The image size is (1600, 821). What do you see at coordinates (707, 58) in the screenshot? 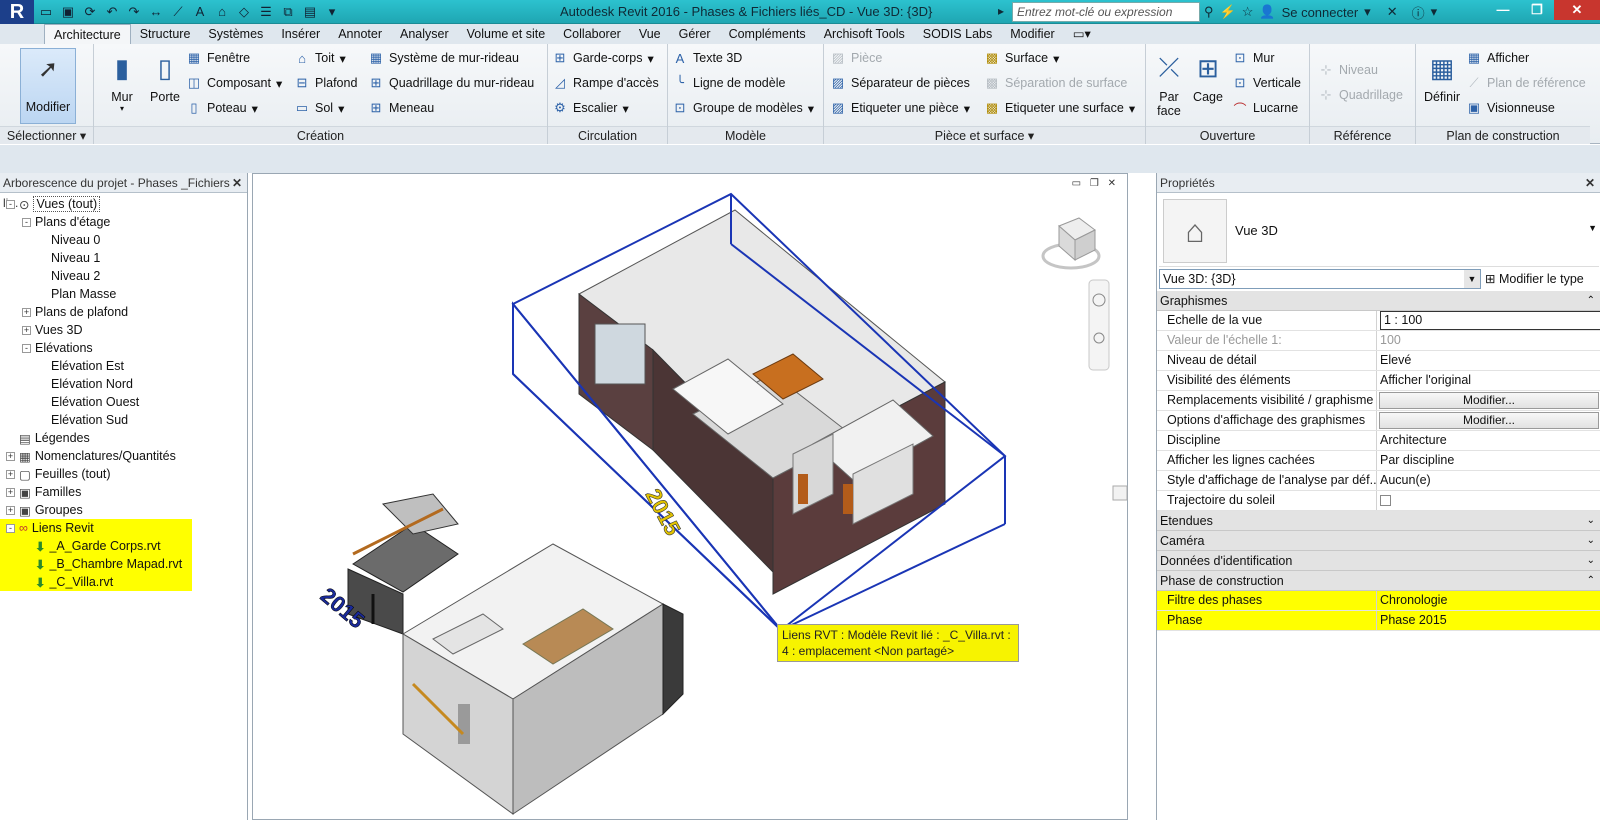
I see `model-text-button: A Texte 3D` at bounding box center [707, 58].